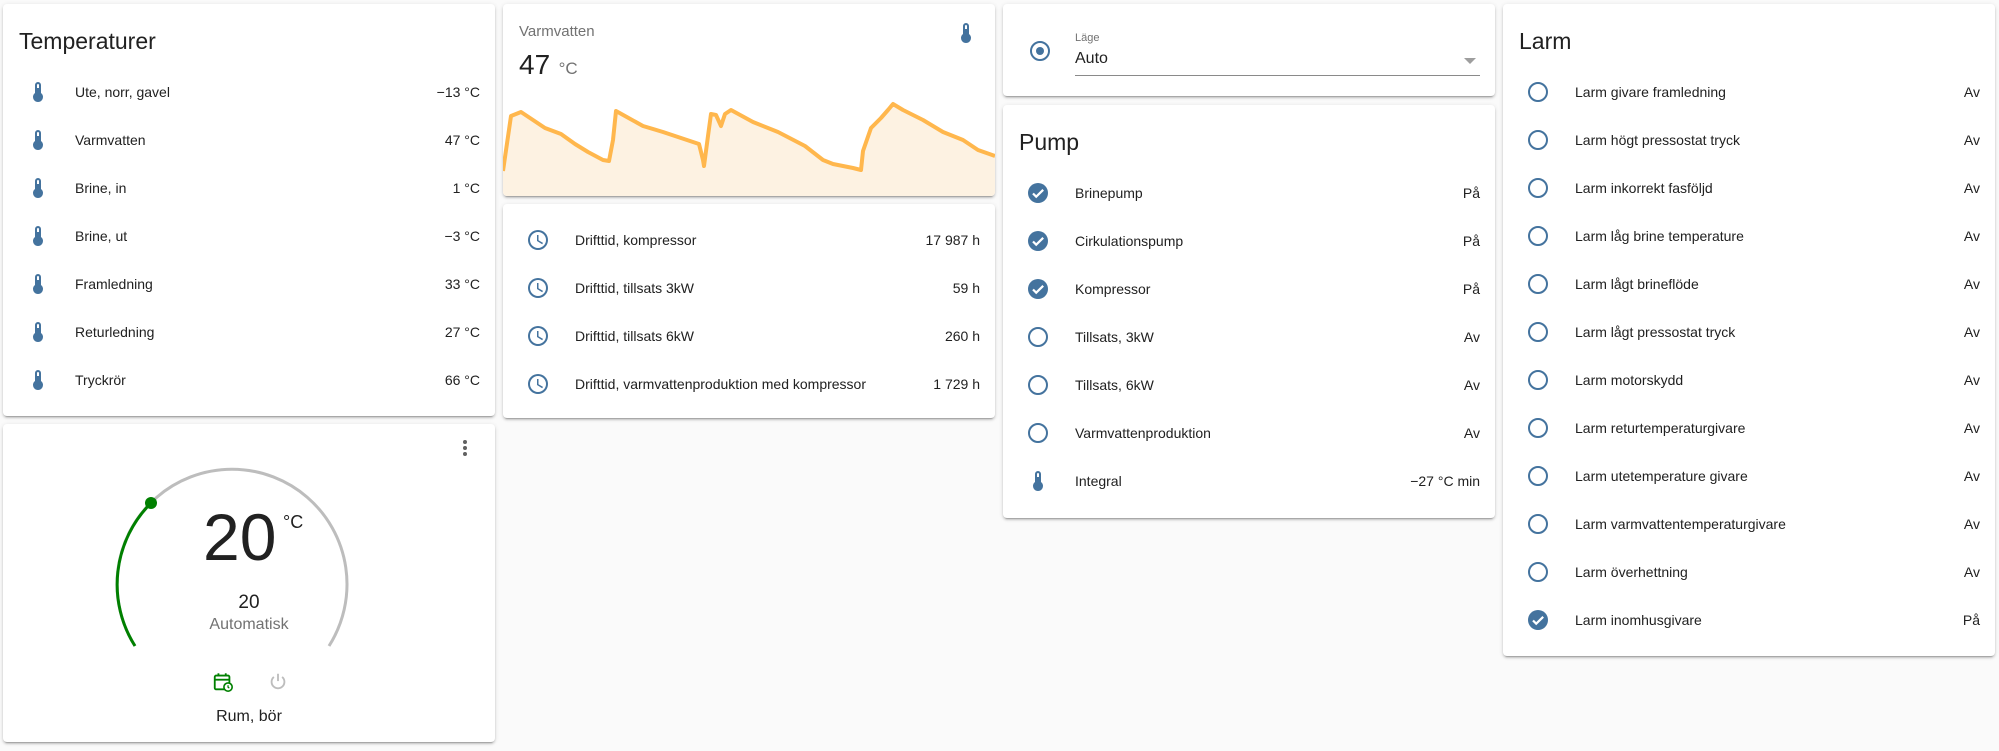  I want to click on list-item-label: Larm låg brine temperature, so click(1659, 236).